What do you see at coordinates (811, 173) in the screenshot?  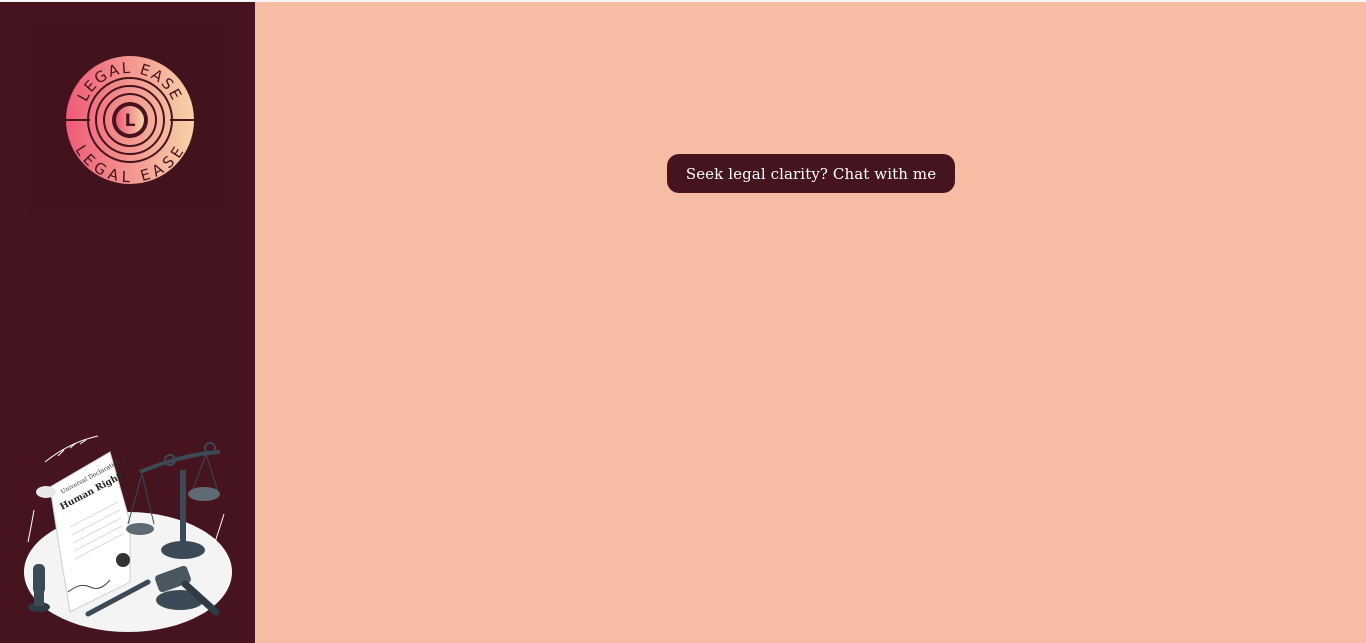 I see `chat-button: Seek legal clarity? Chat with me` at bounding box center [811, 173].